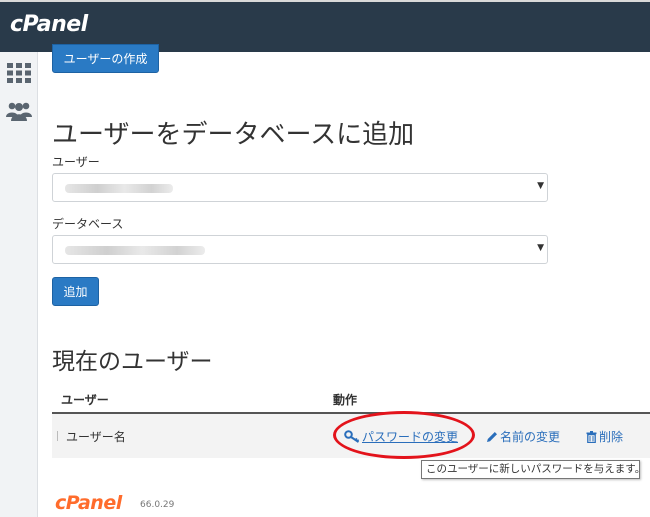 The image size is (650, 517). Describe the element at coordinates (105, 58) in the screenshot. I see `create-user-button: ユーザーの作成` at that location.